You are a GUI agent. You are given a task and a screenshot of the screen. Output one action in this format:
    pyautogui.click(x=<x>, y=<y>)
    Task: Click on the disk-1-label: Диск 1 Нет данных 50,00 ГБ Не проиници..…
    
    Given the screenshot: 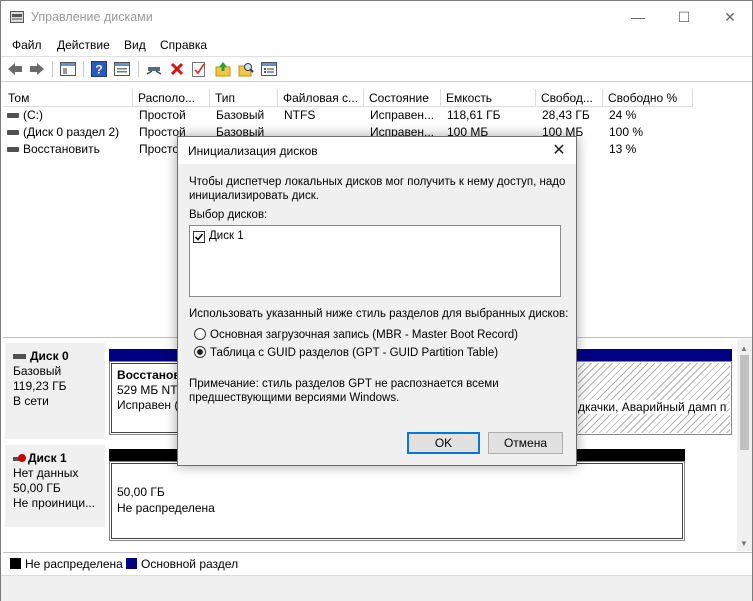 What is the action you would take?
    pyautogui.click(x=55, y=486)
    